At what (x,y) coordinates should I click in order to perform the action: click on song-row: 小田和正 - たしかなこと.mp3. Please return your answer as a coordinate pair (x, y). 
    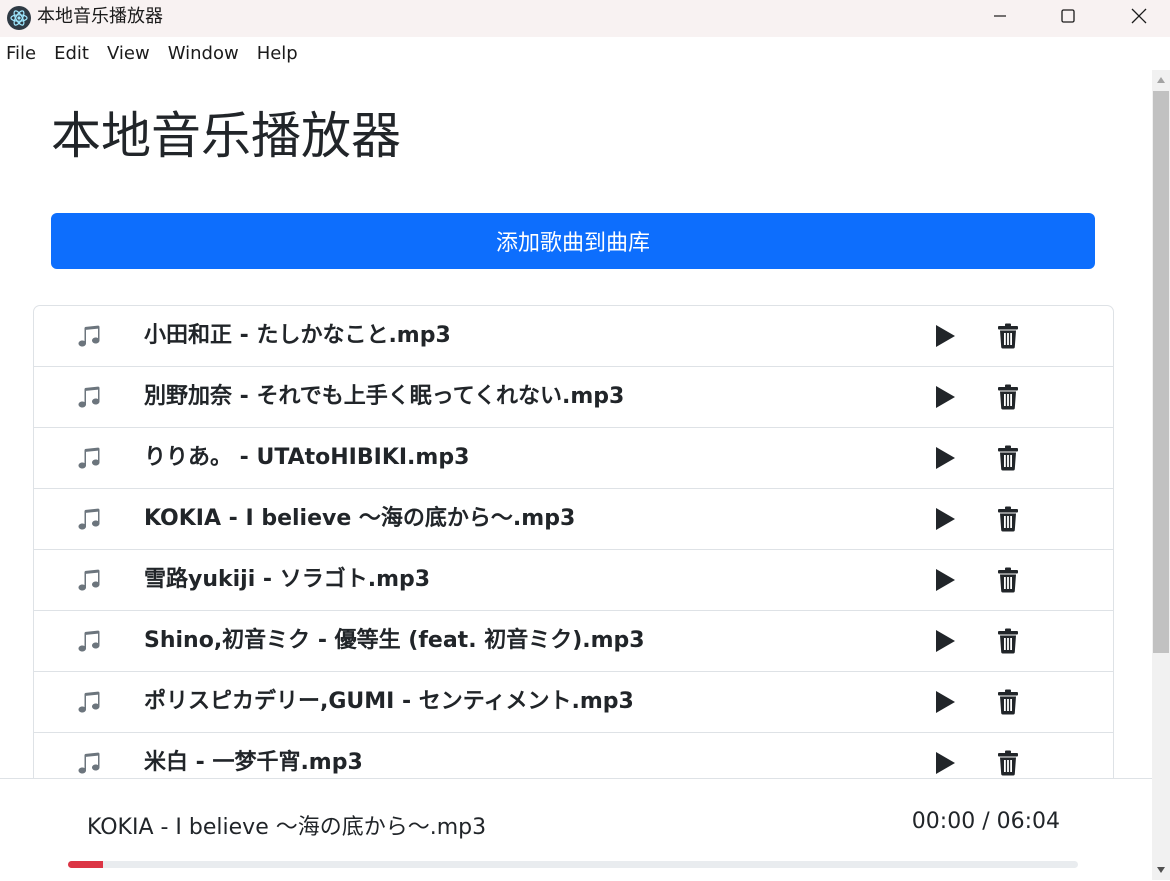
    Looking at the image, I should click on (573, 336).